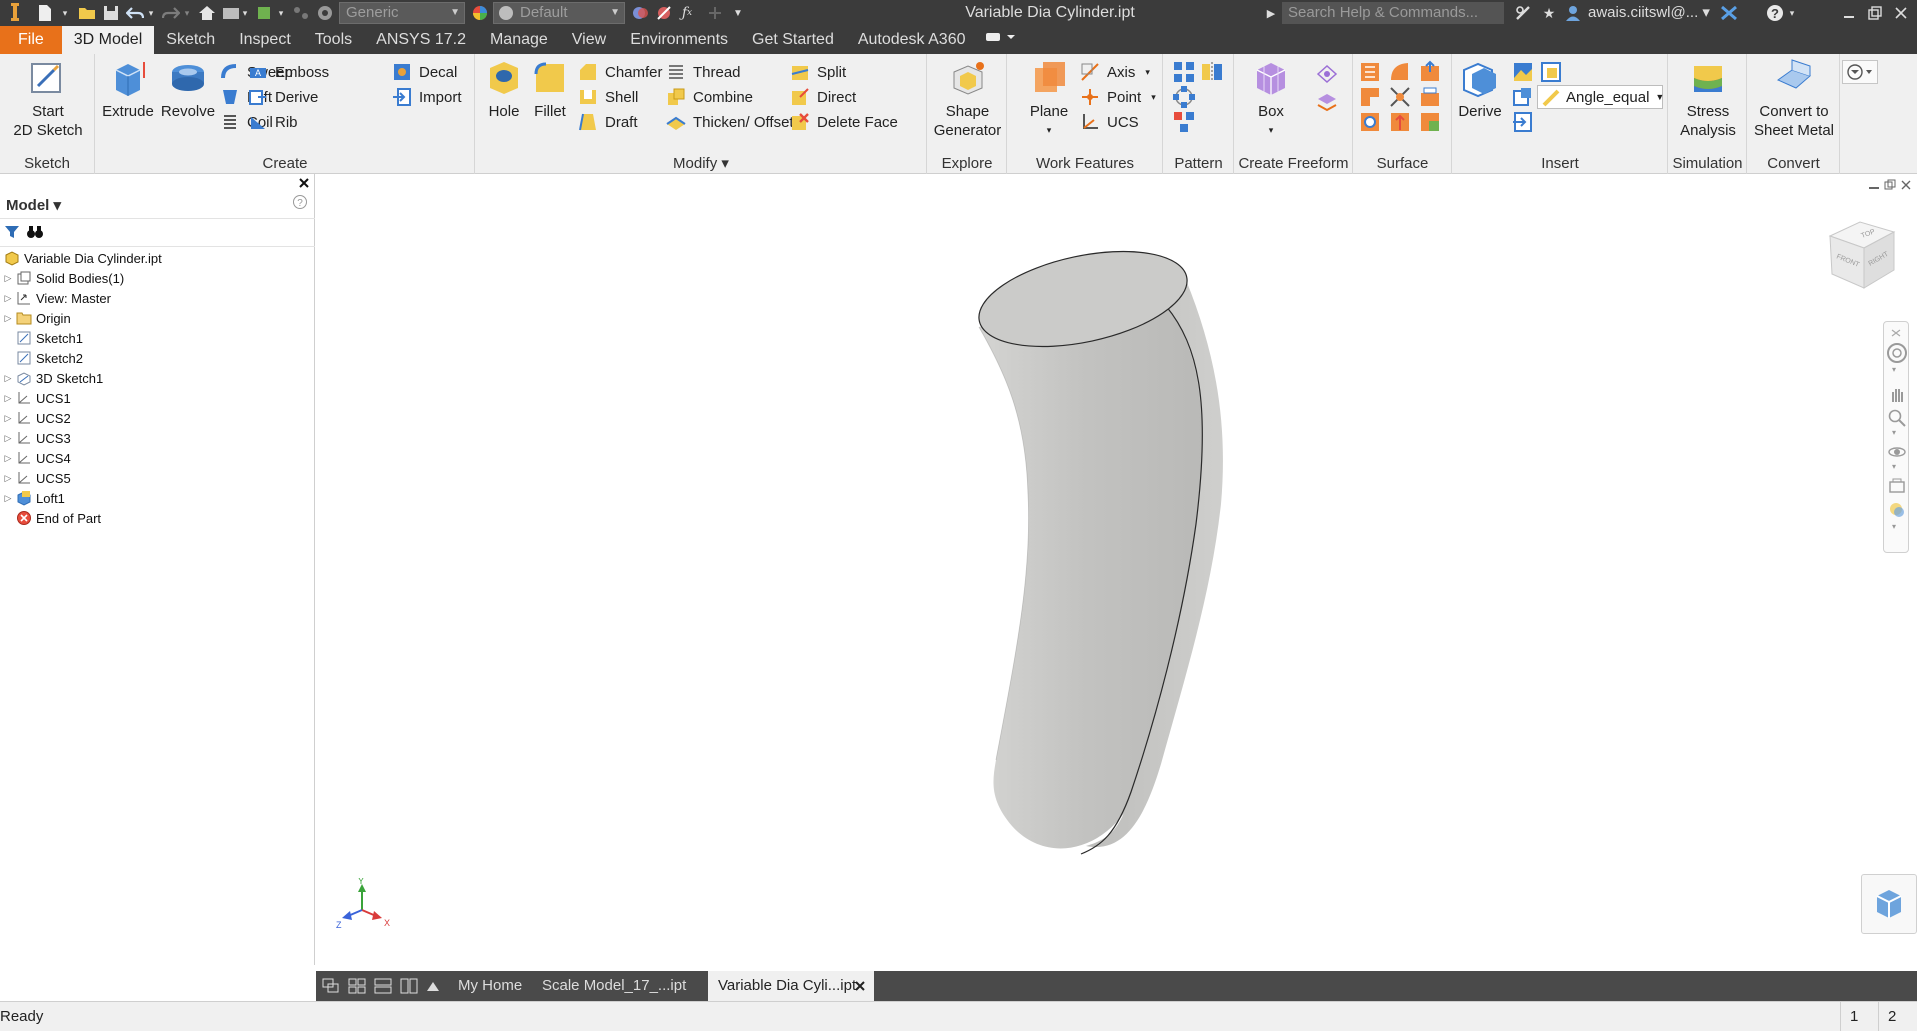 This screenshot has height=1031, width=1917. I want to click on tab-sketch: Sketch, so click(190, 40).